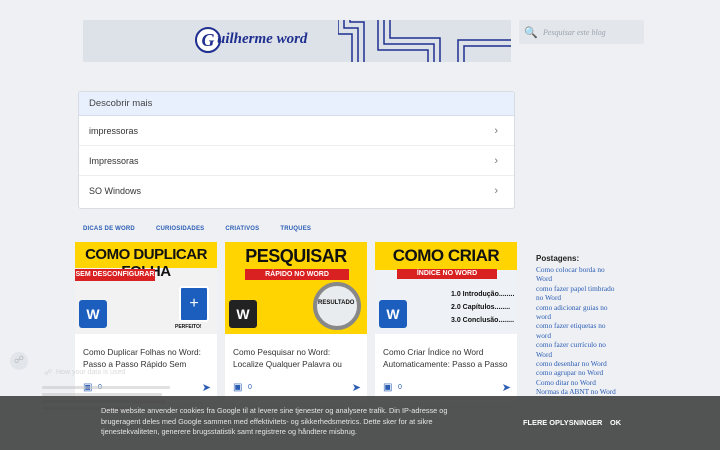  Describe the element at coordinates (615, 422) in the screenshot. I see `ok-button: OK` at that location.